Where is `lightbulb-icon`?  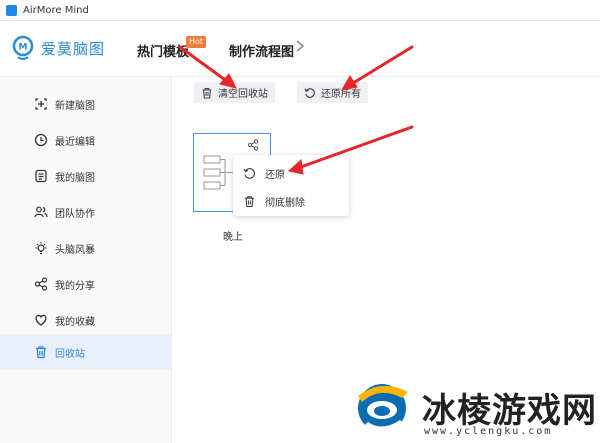 lightbulb-icon is located at coordinates (41, 248).